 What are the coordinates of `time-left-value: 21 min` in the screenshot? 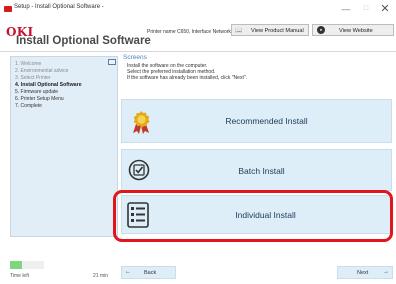 It's located at (101, 276).